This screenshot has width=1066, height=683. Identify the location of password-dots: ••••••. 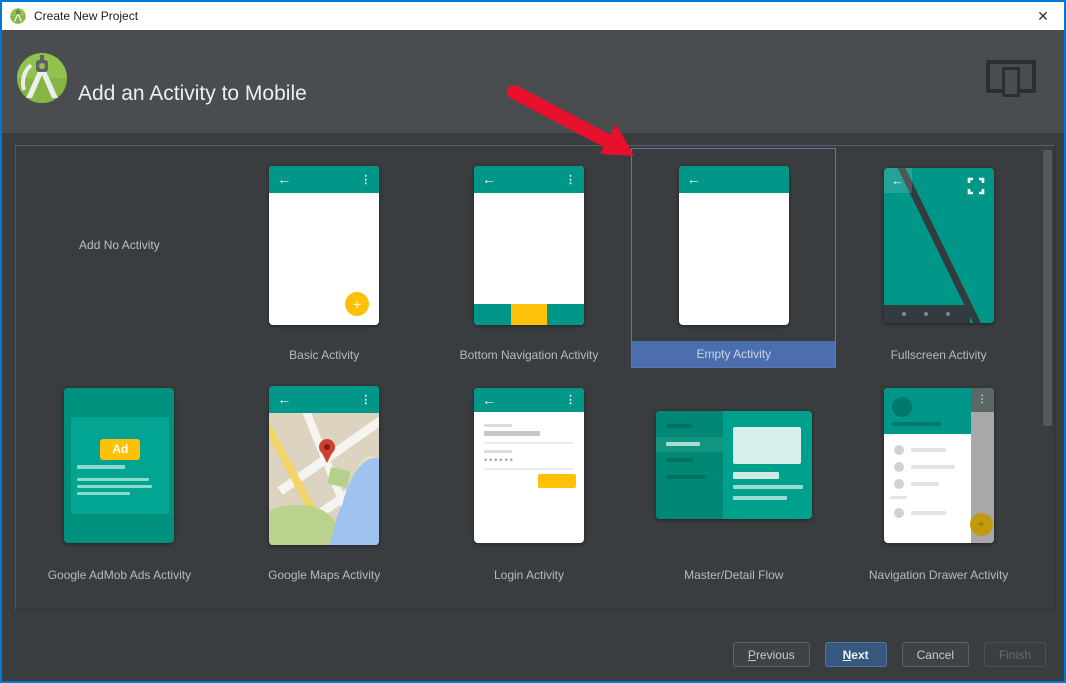
(499, 459).